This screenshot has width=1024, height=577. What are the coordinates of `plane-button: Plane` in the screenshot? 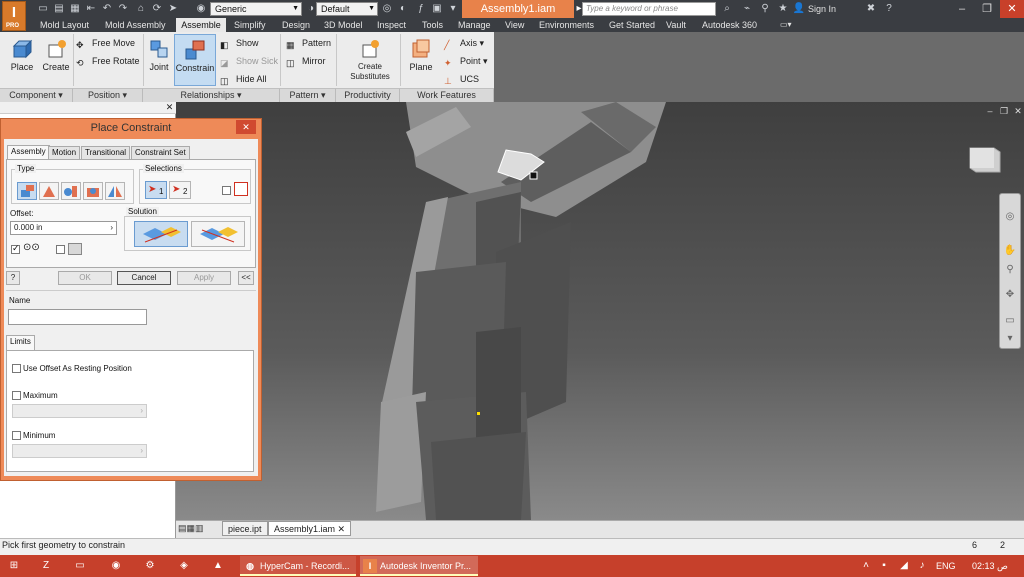 It's located at (421, 60).